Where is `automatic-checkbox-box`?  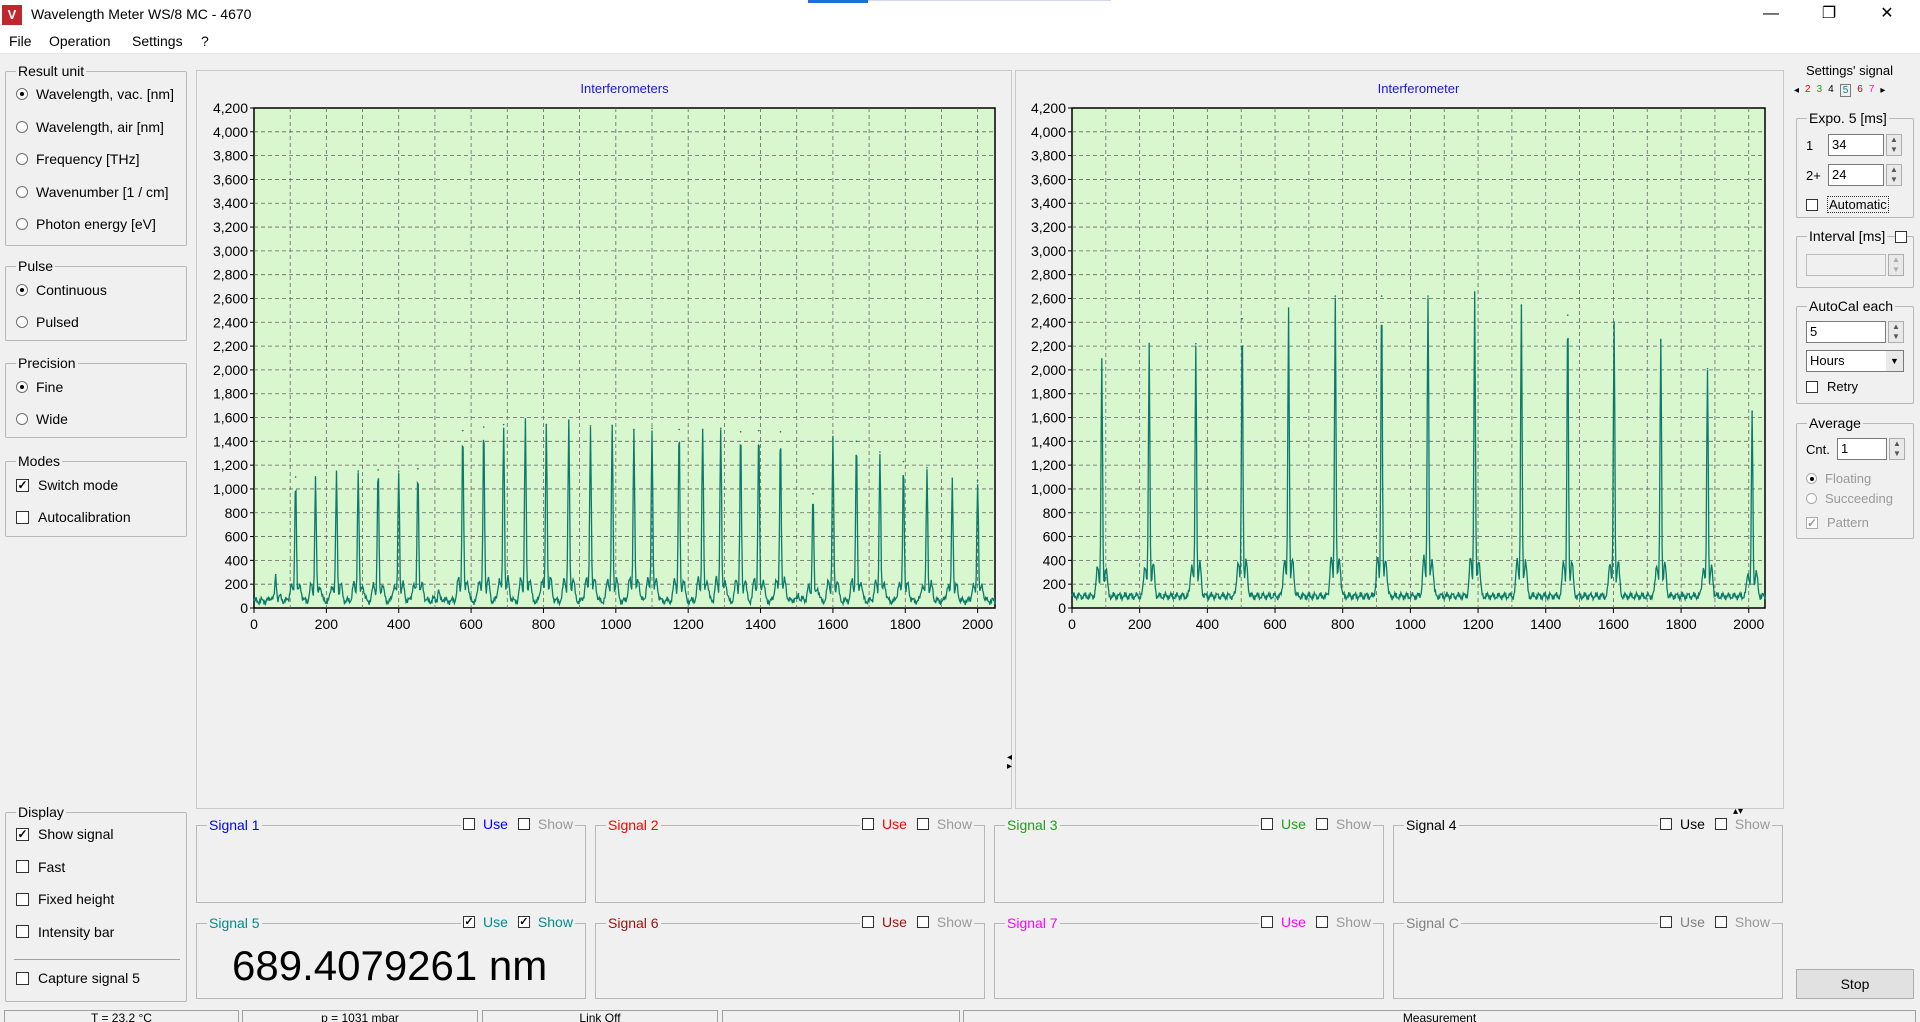
automatic-checkbox-box is located at coordinates (1812, 204).